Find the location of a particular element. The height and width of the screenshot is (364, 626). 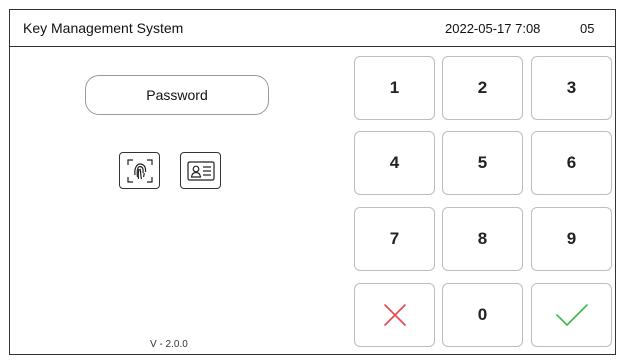

x-icon is located at coordinates (394, 315).